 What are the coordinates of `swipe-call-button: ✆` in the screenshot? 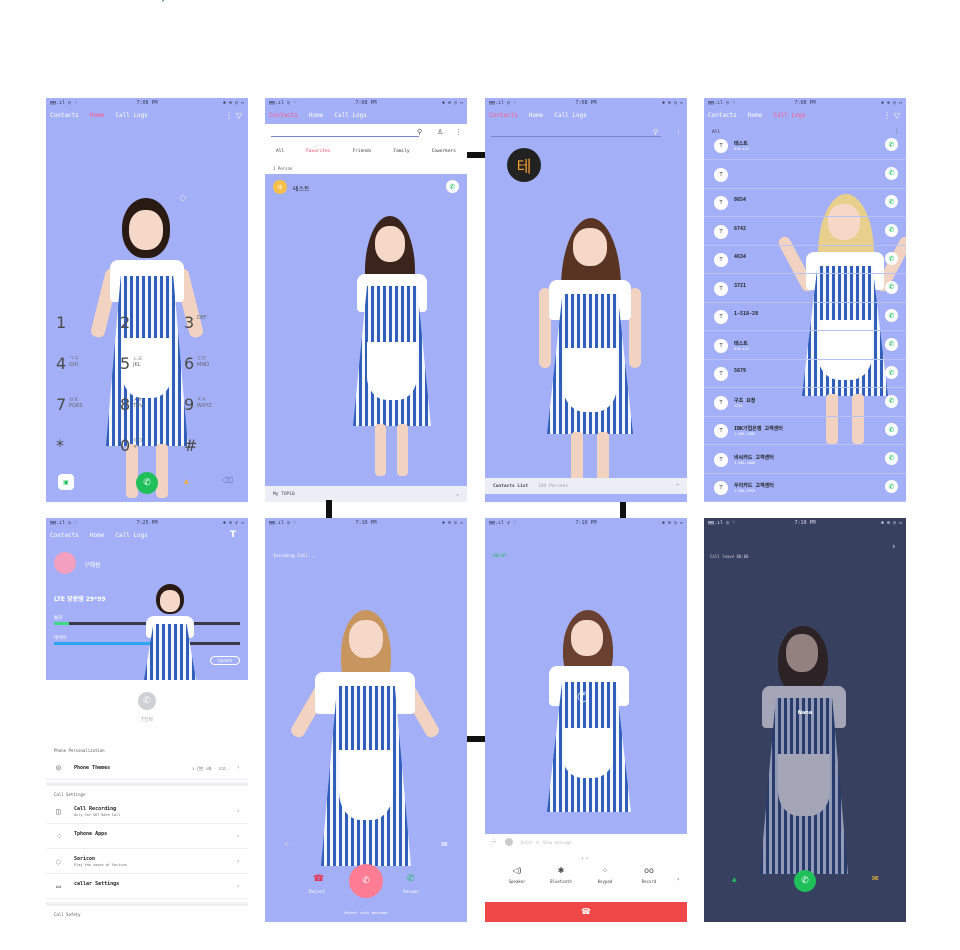 It's located at (366, 881).